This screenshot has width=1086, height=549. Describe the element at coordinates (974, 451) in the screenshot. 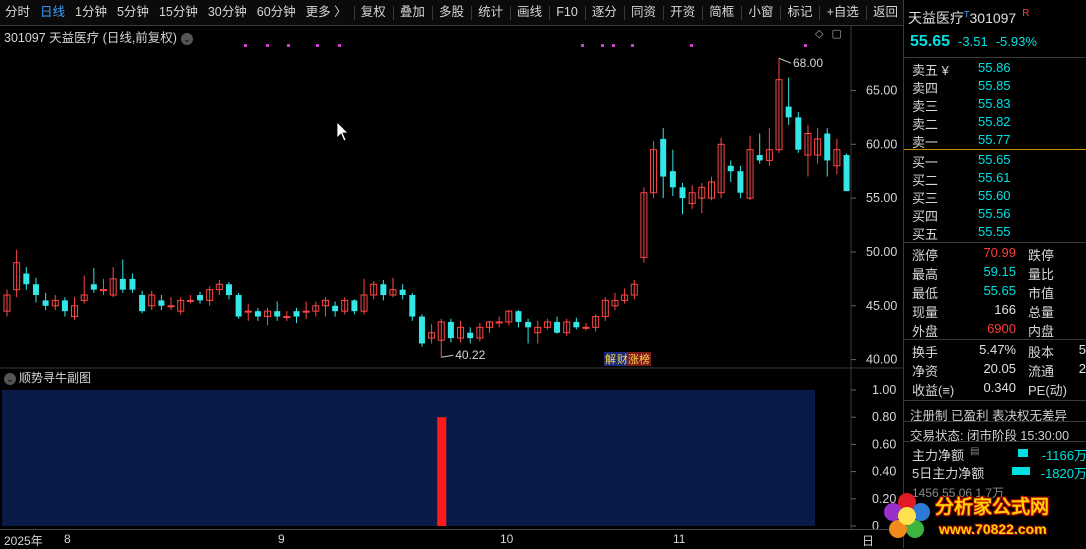

I see `table-icon: ▤` at that location.